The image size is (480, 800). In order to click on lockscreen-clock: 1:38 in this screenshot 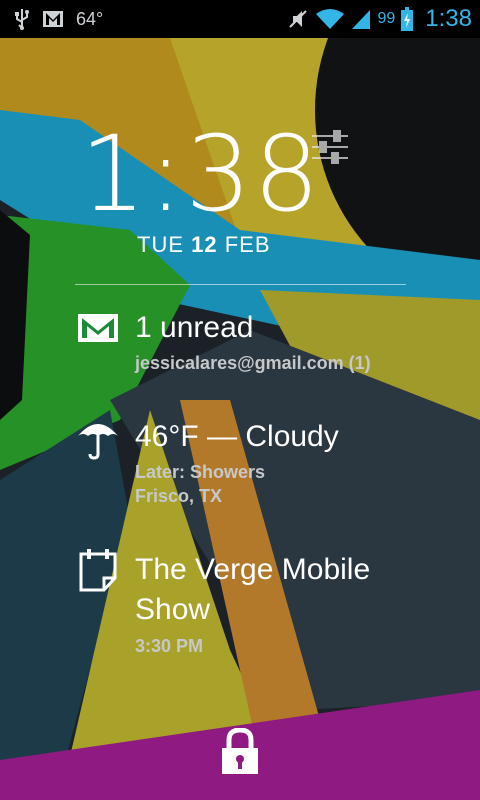, I will do `click(201, 174)`.